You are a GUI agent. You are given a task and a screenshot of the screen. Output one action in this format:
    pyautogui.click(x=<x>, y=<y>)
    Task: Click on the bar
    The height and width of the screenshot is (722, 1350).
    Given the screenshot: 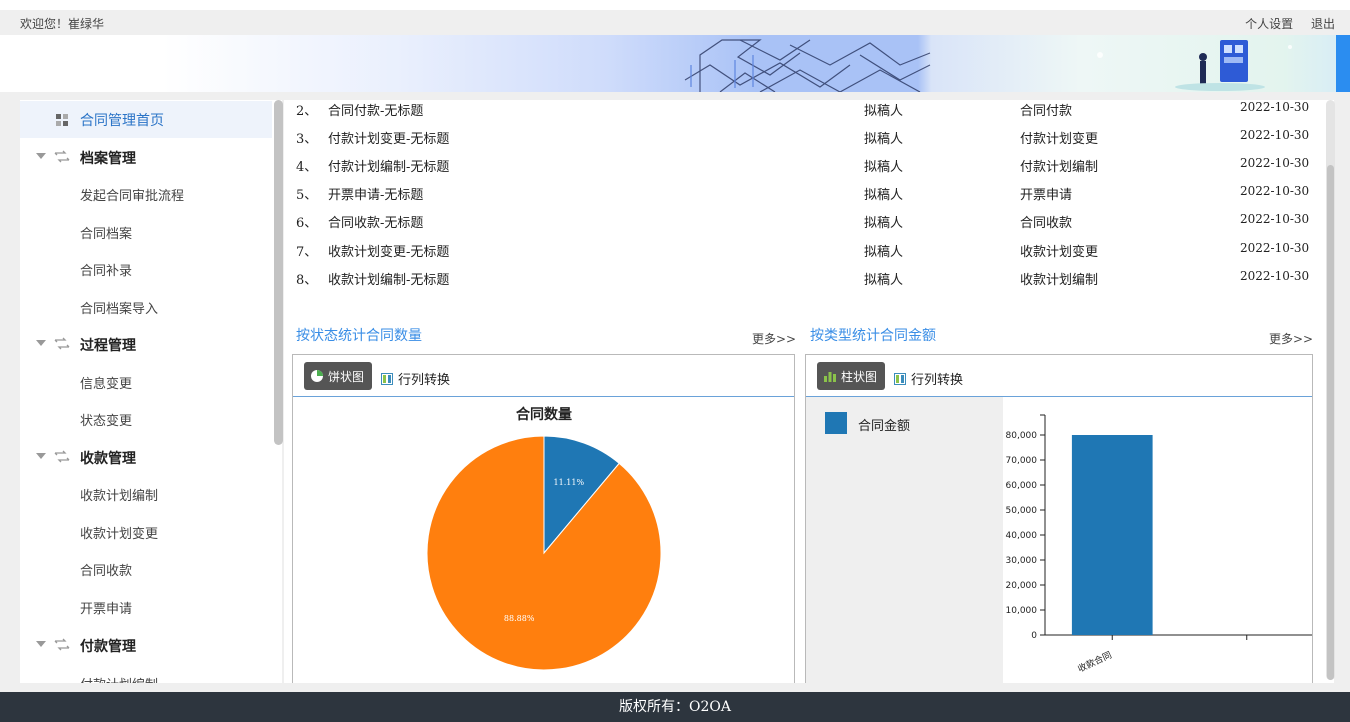 What is the action you would take?
    pyautogui.click(x=1112, y=535)
    